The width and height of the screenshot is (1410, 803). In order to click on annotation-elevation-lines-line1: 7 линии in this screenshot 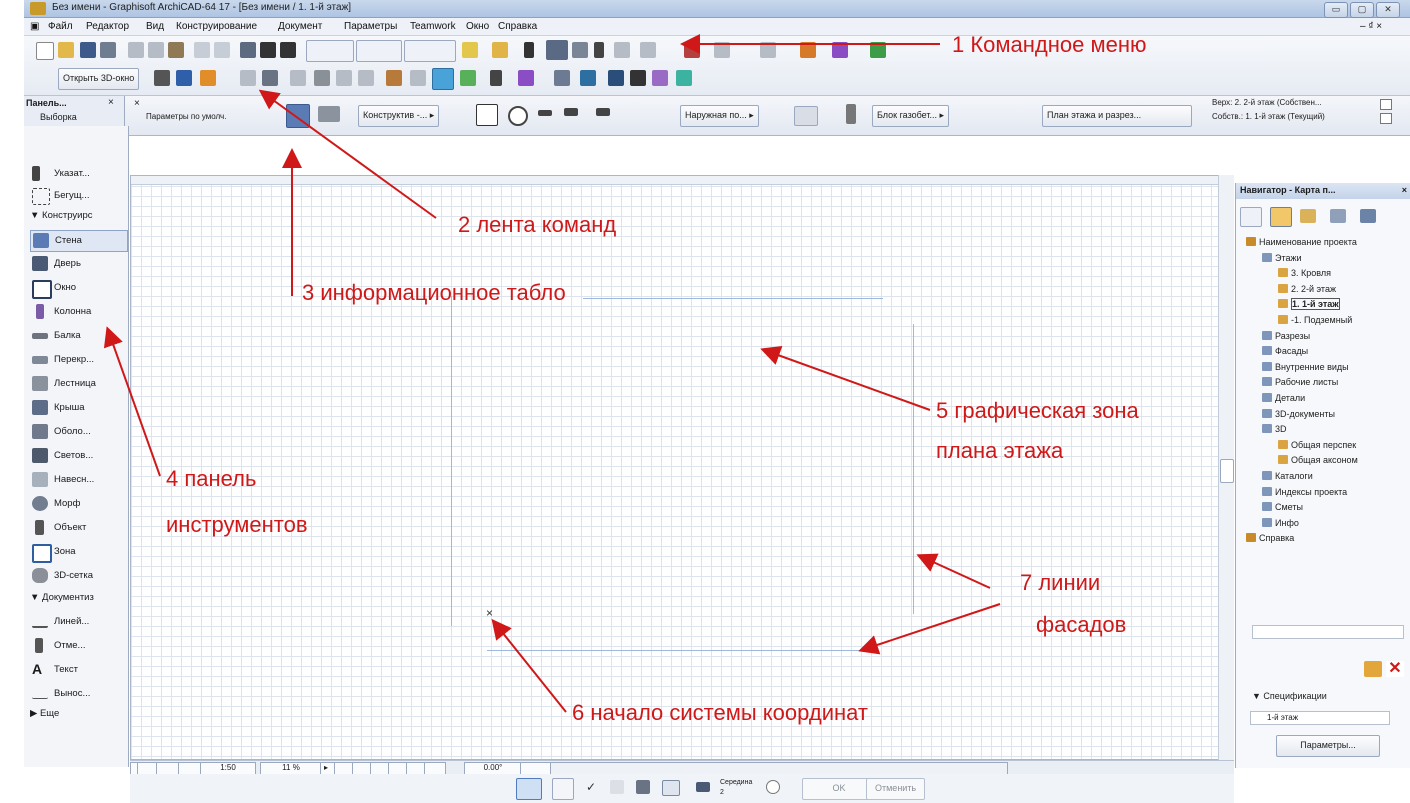, I will do `click(1060, 582)`.